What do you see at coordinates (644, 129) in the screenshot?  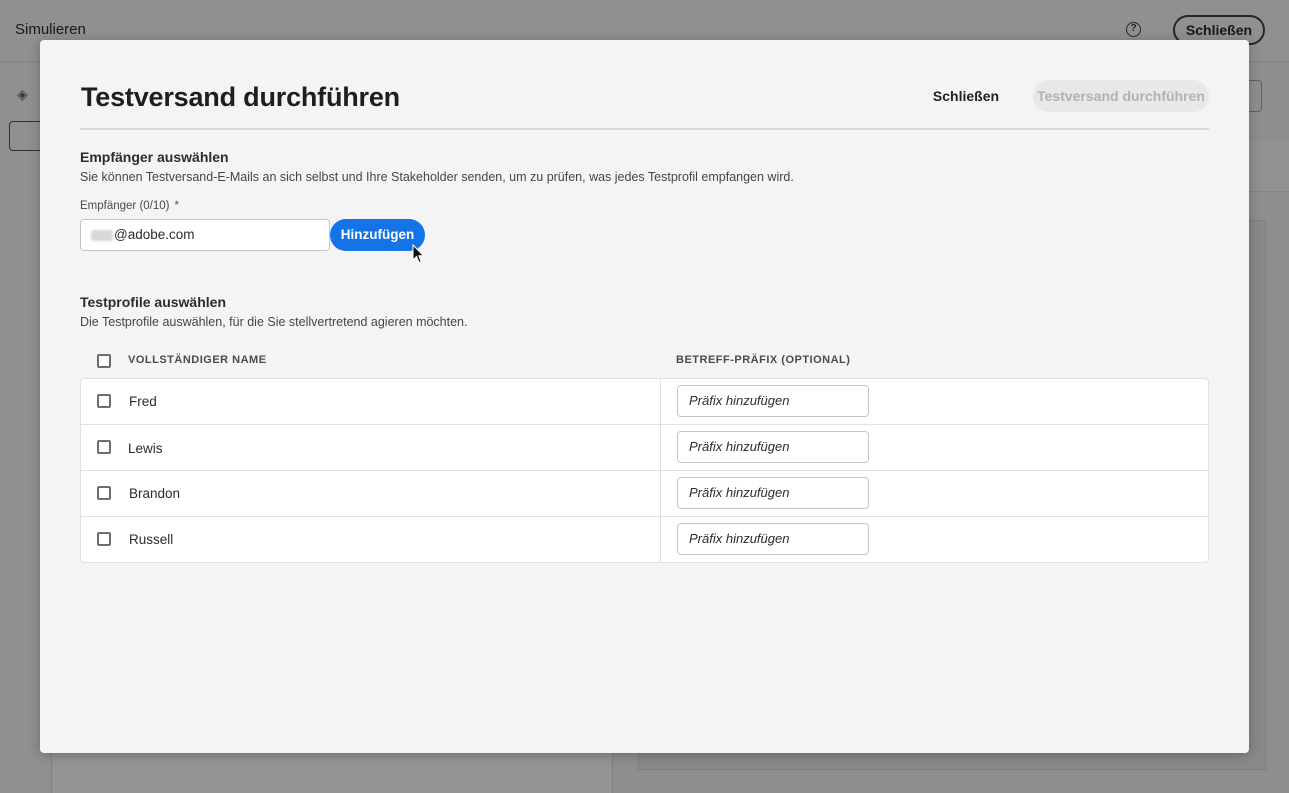 I see `header-divider` at bounding box center [644, 129].